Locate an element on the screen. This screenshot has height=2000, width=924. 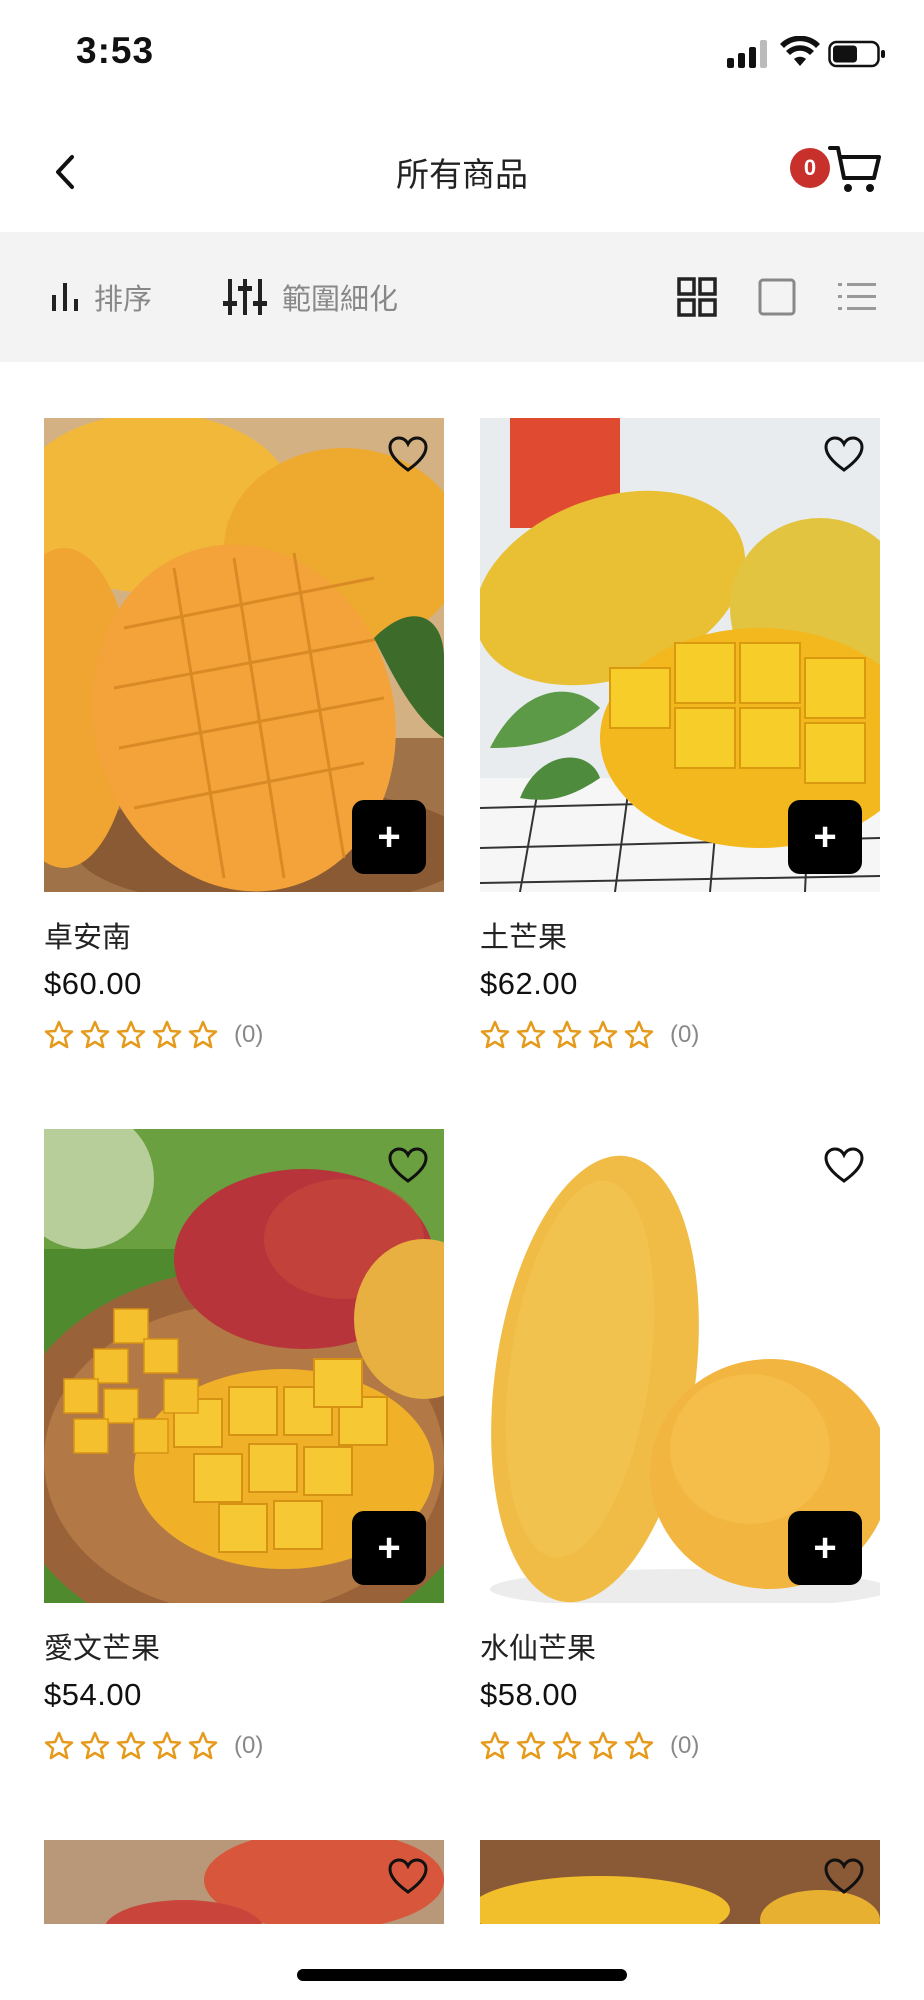
cellular-signal-icon is located at coordinates (749, 54).